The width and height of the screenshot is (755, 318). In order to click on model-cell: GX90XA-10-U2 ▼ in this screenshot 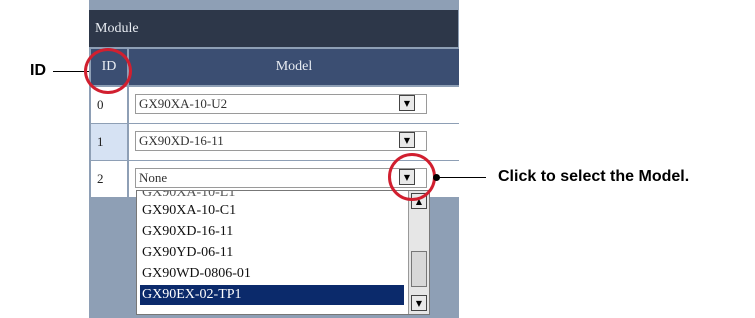, I will do `click(294, 105)`.